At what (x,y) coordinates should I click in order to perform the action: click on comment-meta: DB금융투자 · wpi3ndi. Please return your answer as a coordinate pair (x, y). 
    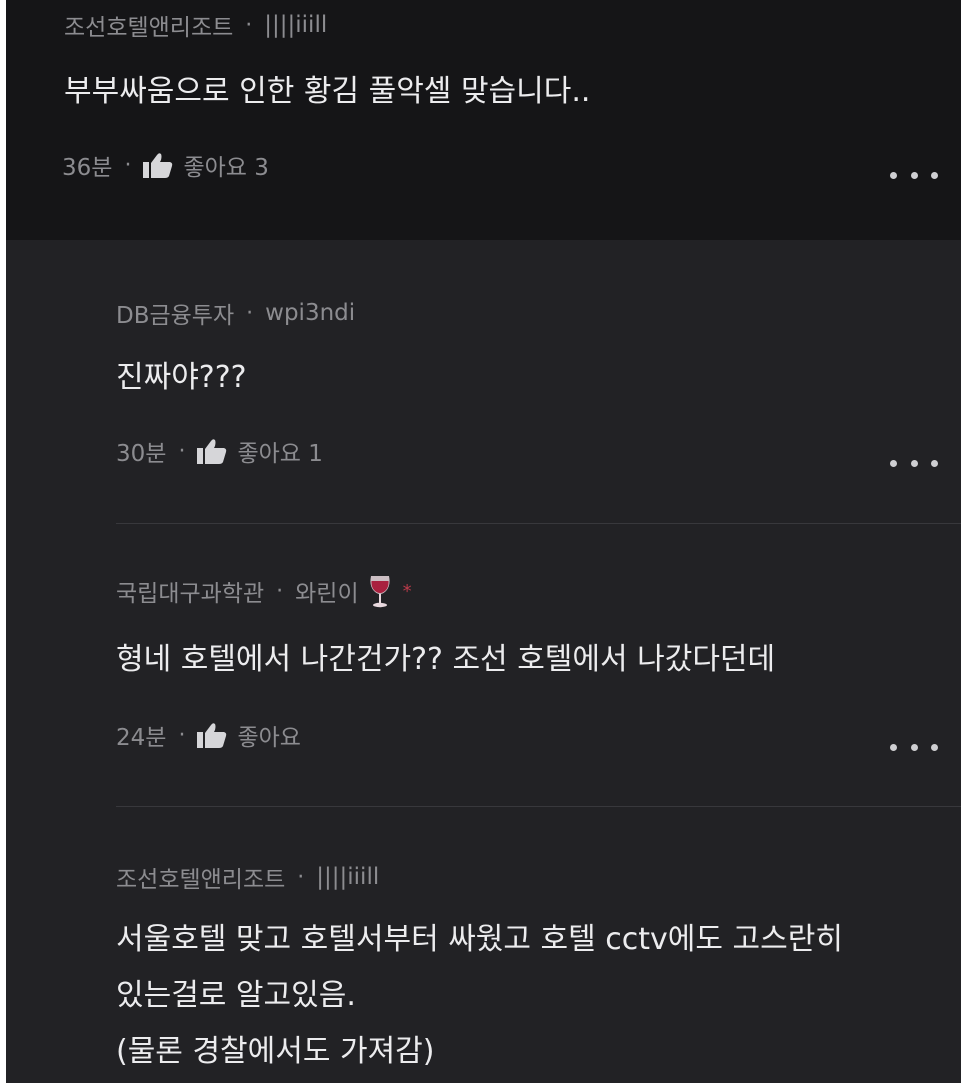
    Looking at the image, I should click on (235, 313).